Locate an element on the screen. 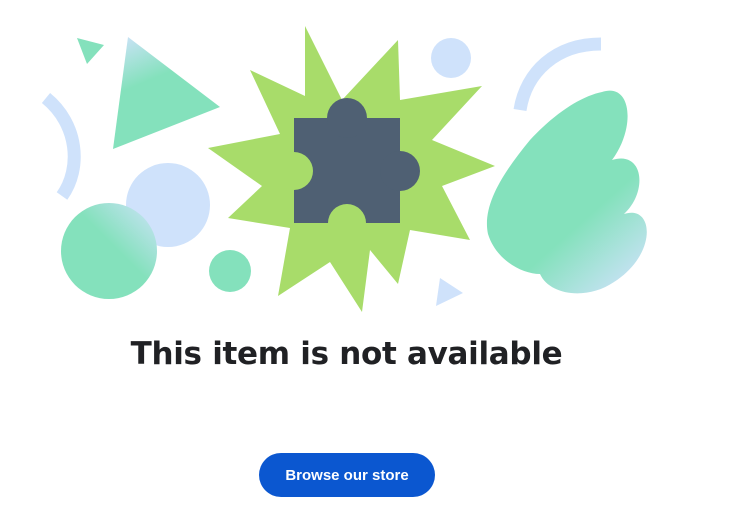 This screenshot has width=745, height=524. puzzle-piece-icon is located at coordinates (347, 170).